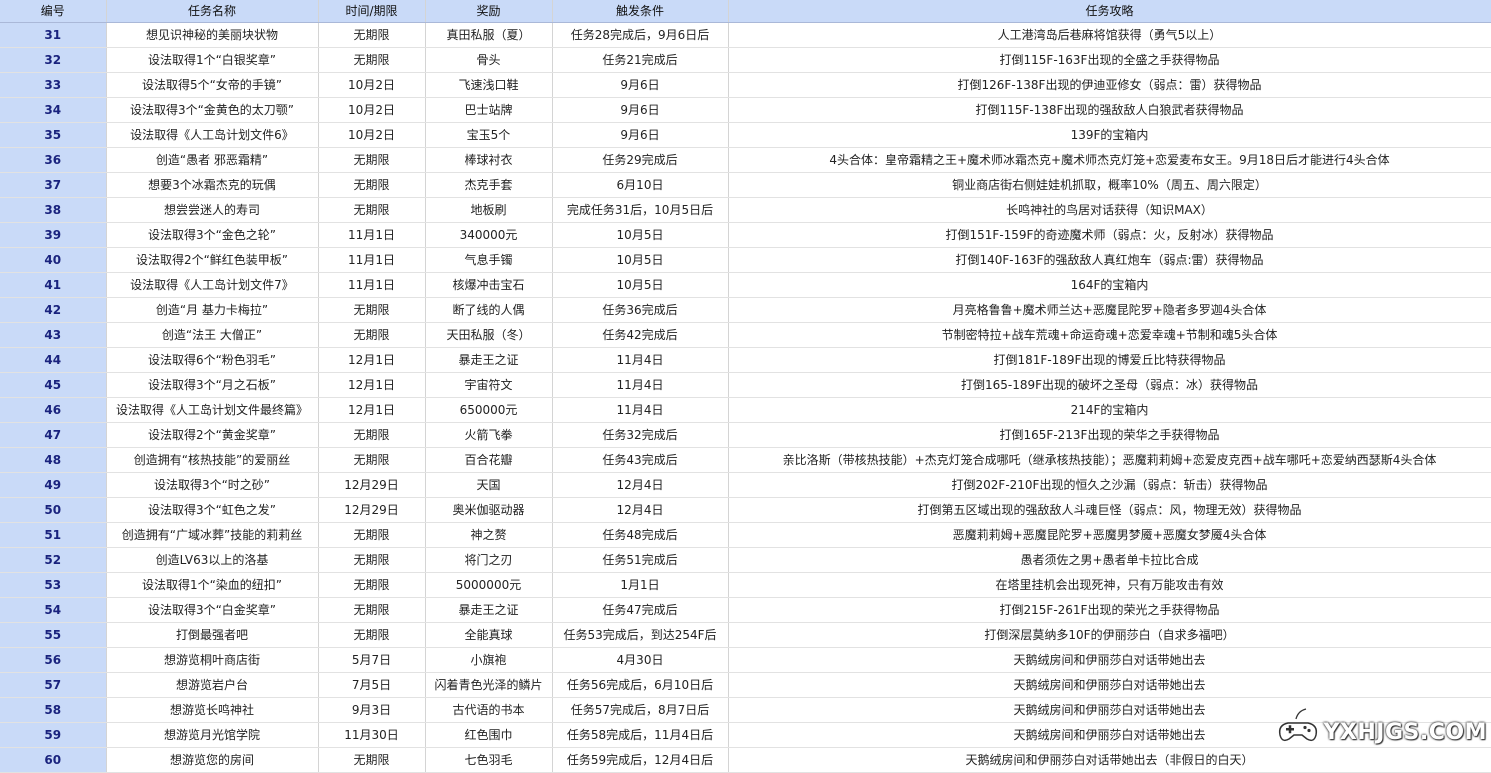 This screenshot has width=1491, height=773. I want to click on quest-trigger: 任务56完成后，6月10日后, so click(640, 685).